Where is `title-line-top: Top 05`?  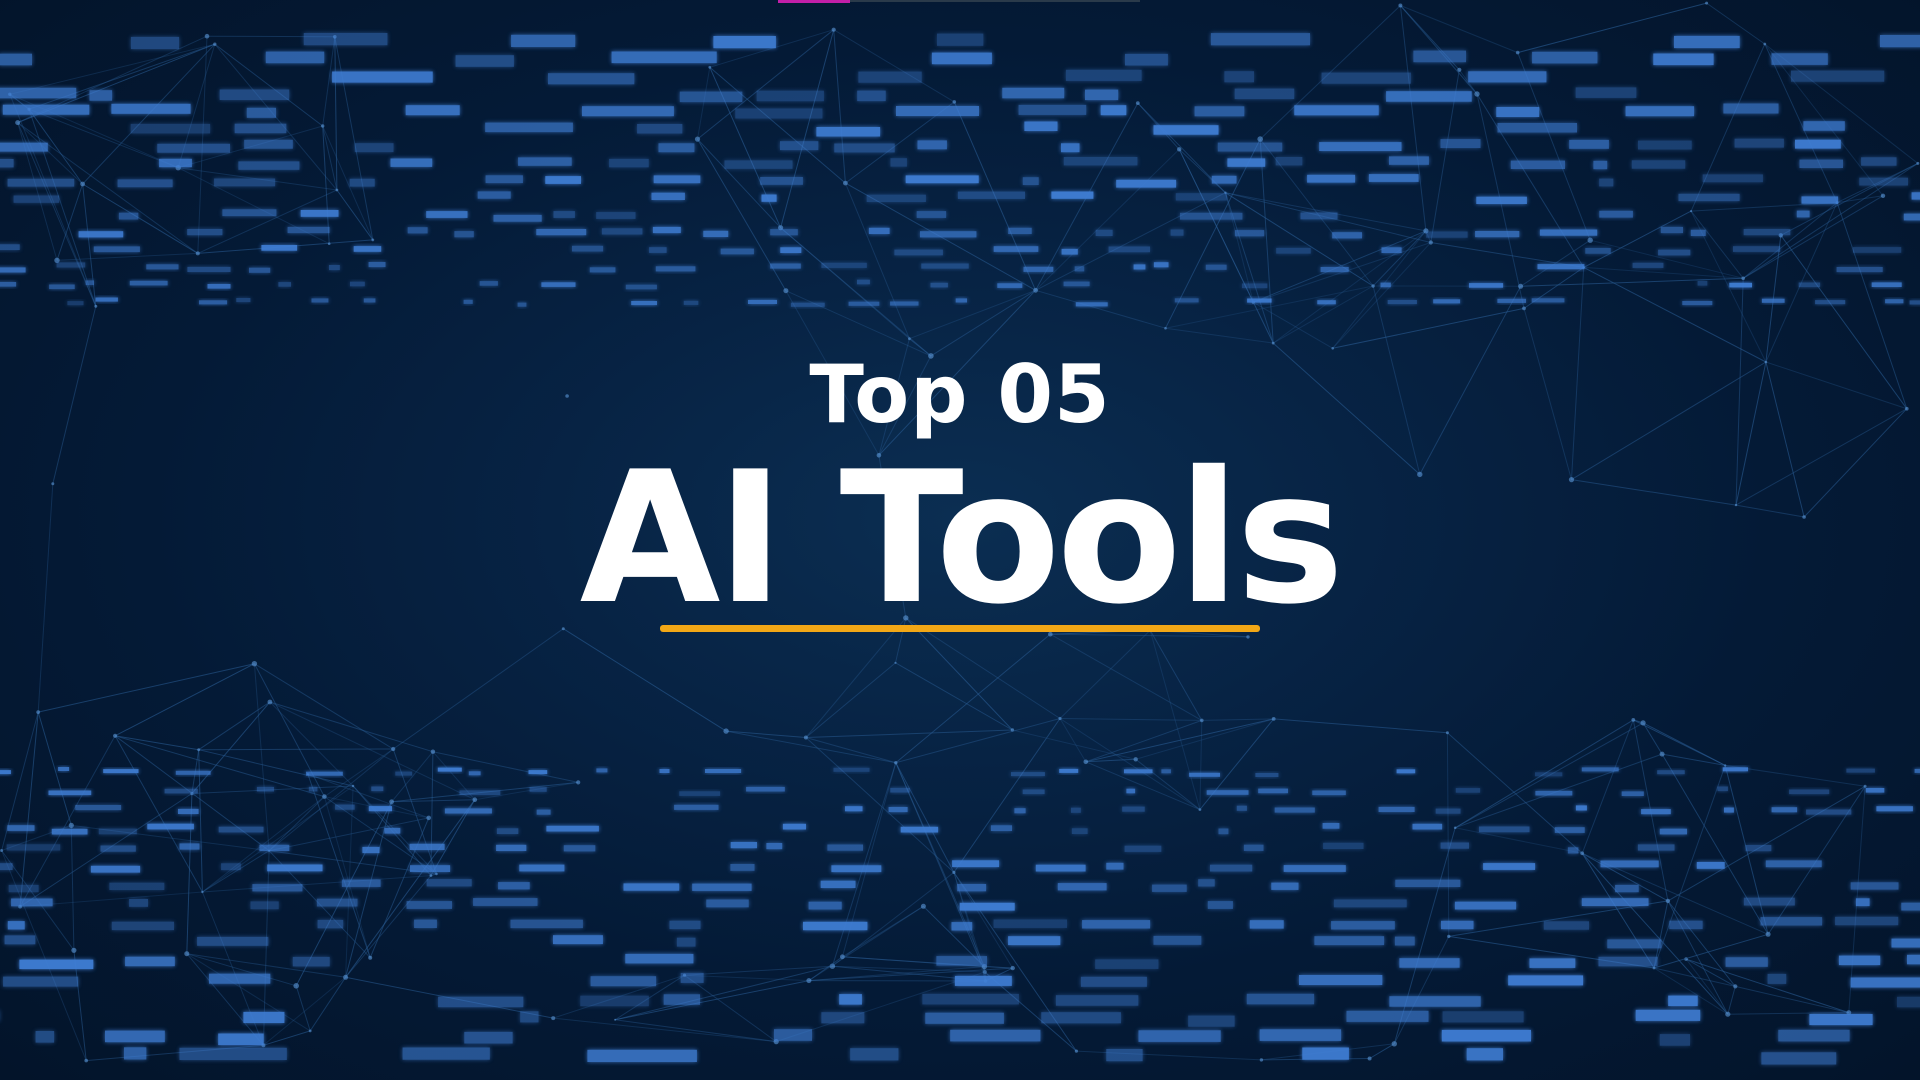 title-line-top: Top 05 is located at coordinates (960, 394).